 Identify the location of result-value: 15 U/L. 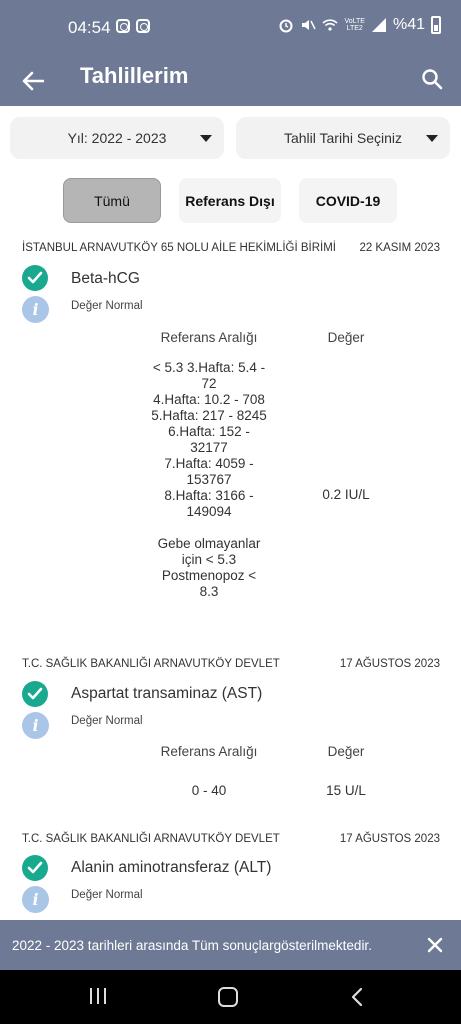
(346, 790).